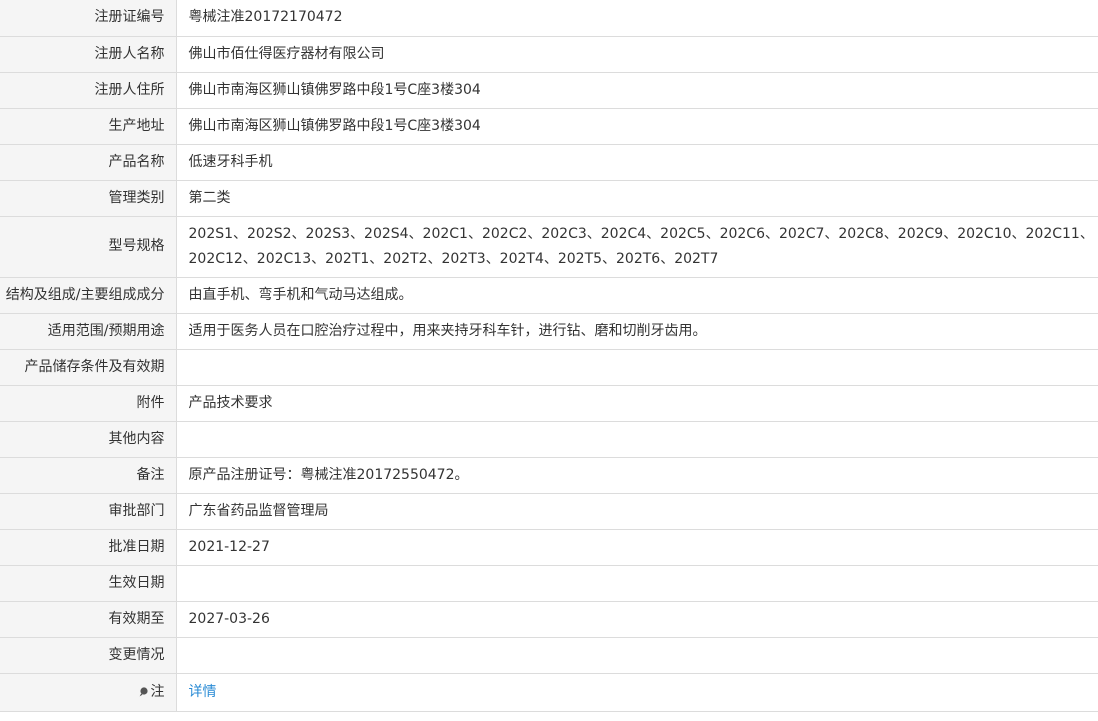  I want to click on table-row-registration-number: 注册证编号 粤械注准20172170472, so click(549, 18).